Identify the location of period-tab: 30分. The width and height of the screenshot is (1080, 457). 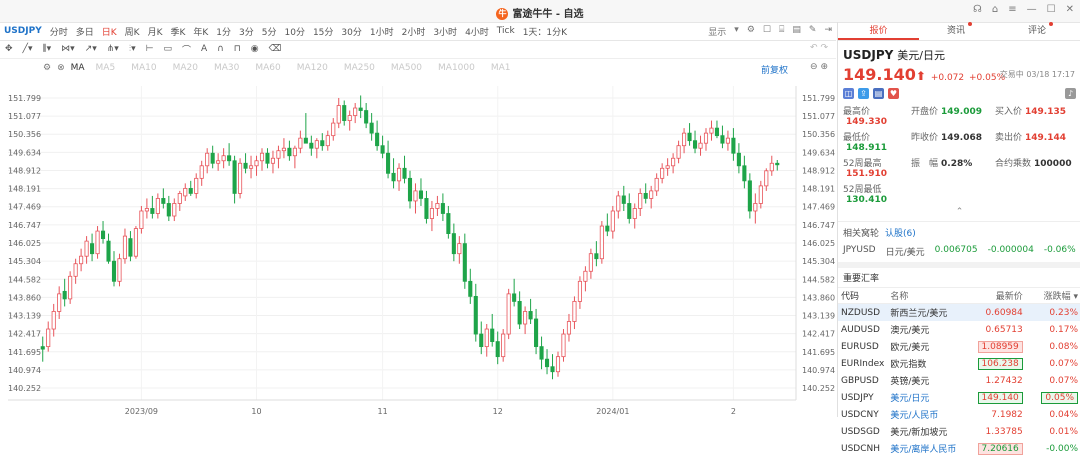
(351, 31).